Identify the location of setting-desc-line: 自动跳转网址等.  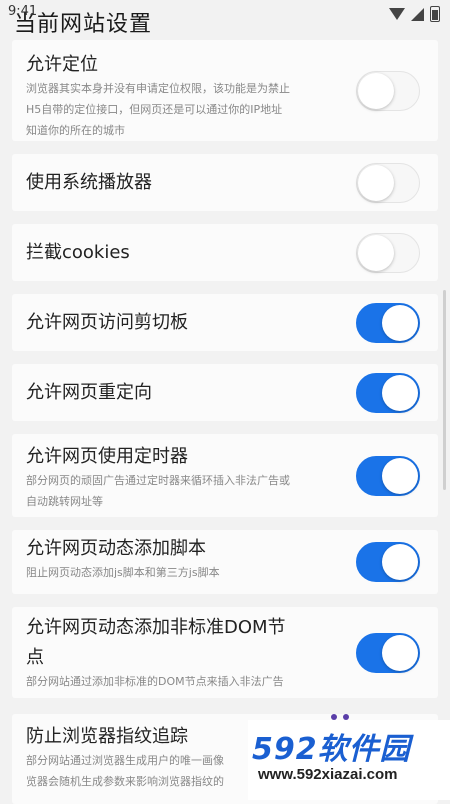
(64, 501).